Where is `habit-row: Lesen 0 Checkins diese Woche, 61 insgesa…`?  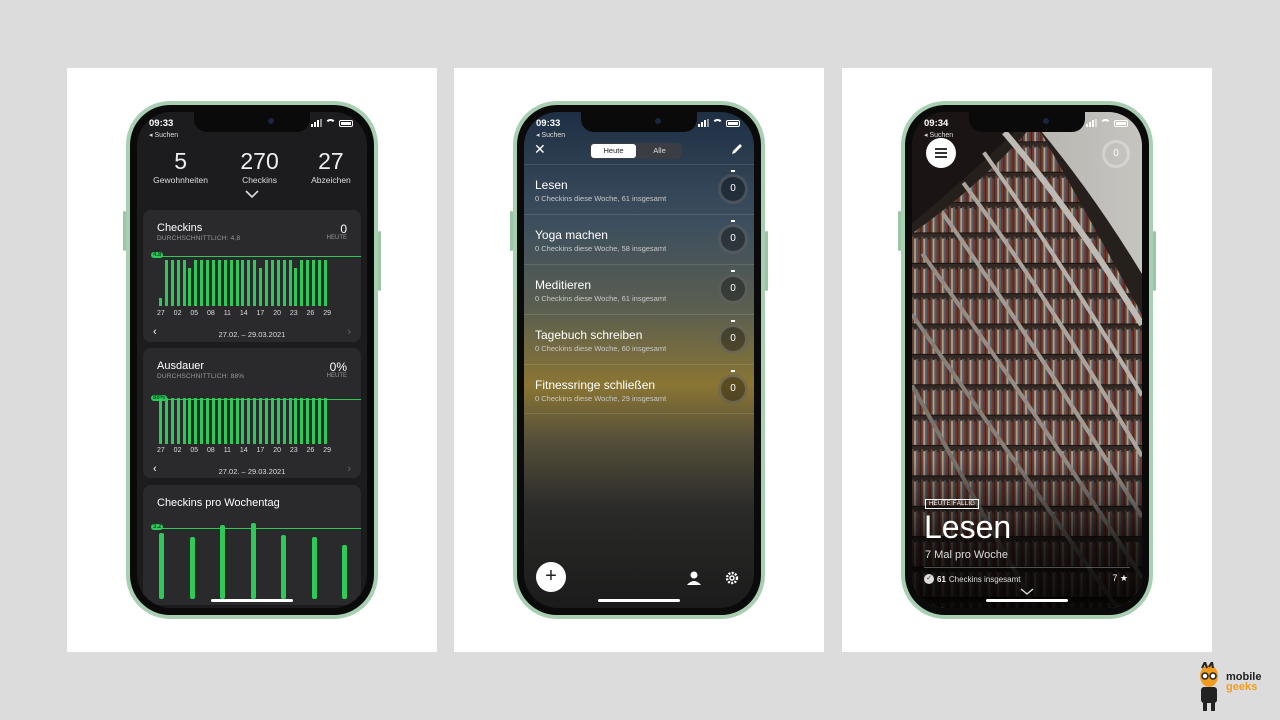 habit-row: Lesen 0 Checkins diese Woche, 61 insgesa… is located at coordinates (639, 189).